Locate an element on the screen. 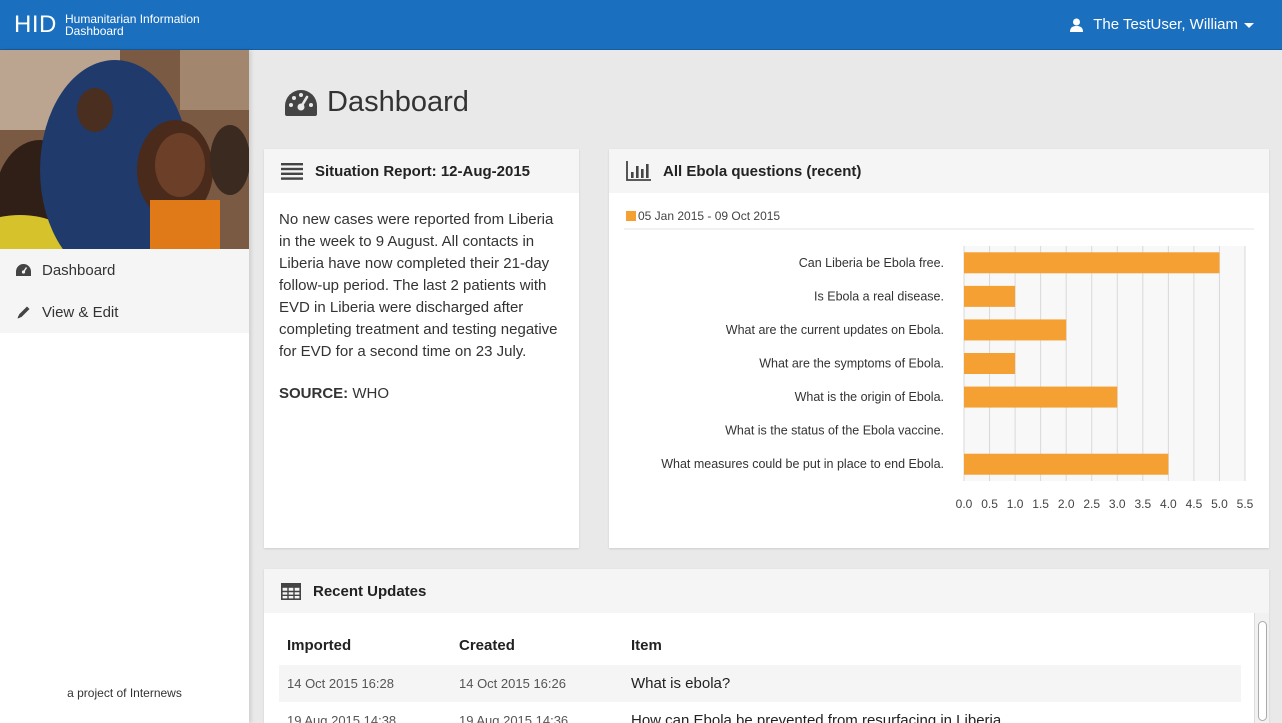 The height and width of the screenshot is (723, 1282). user-menu: The TestUser, William is located at coordinates (1162, 24).